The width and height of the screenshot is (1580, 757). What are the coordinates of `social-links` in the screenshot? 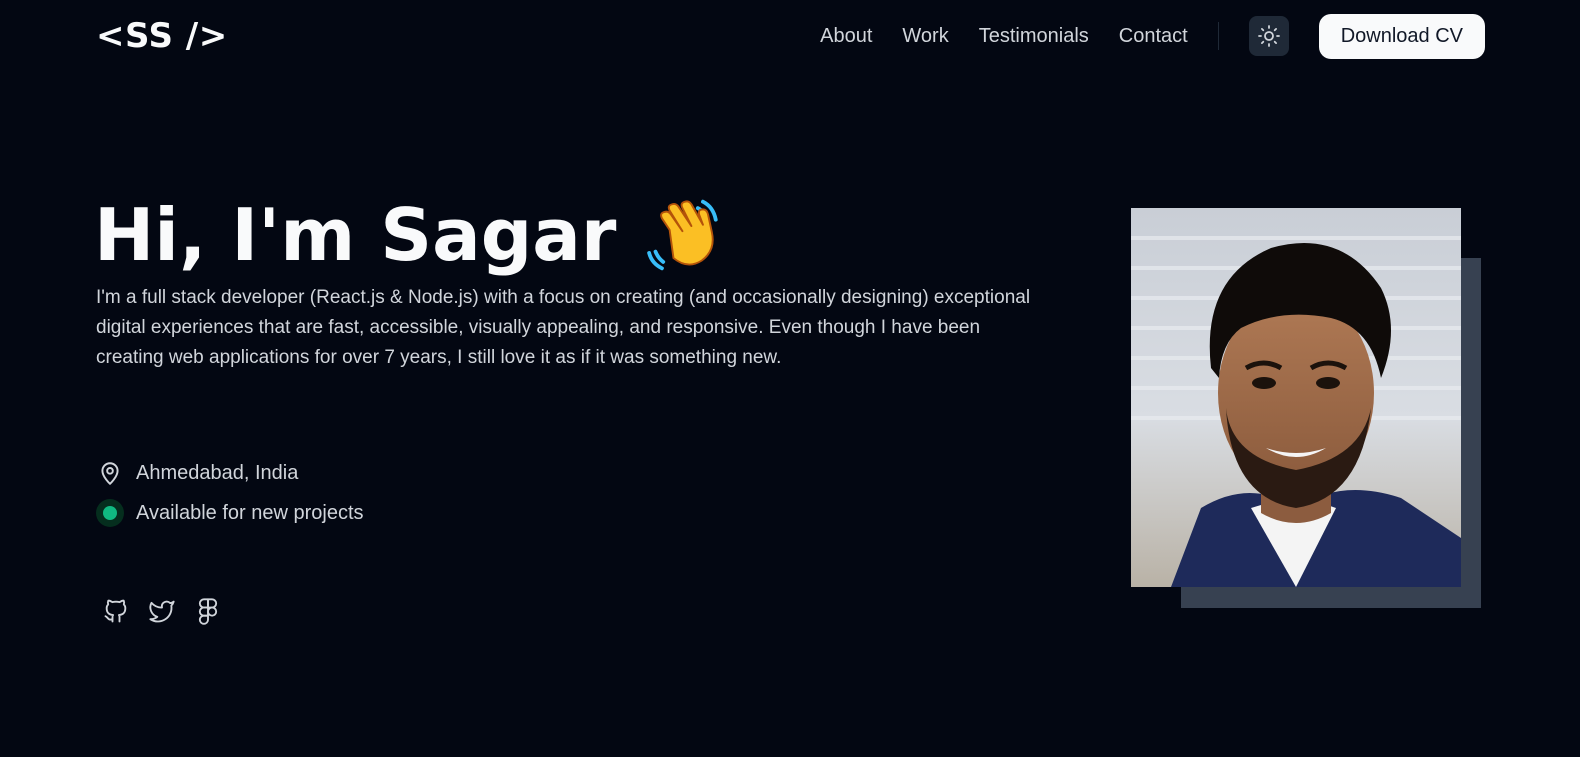 It's located at (162, 611).